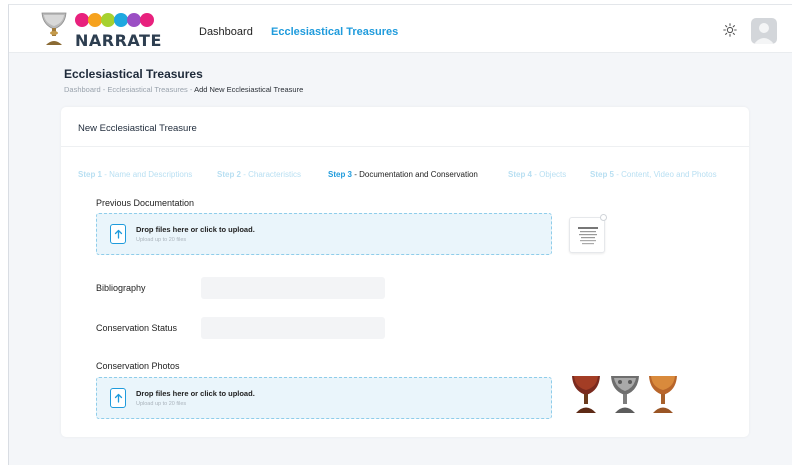 The image size is (792, 465). Describe the element at coordinates (764, 33) in the screenshot. I see `user-avatar-icon` at that location.